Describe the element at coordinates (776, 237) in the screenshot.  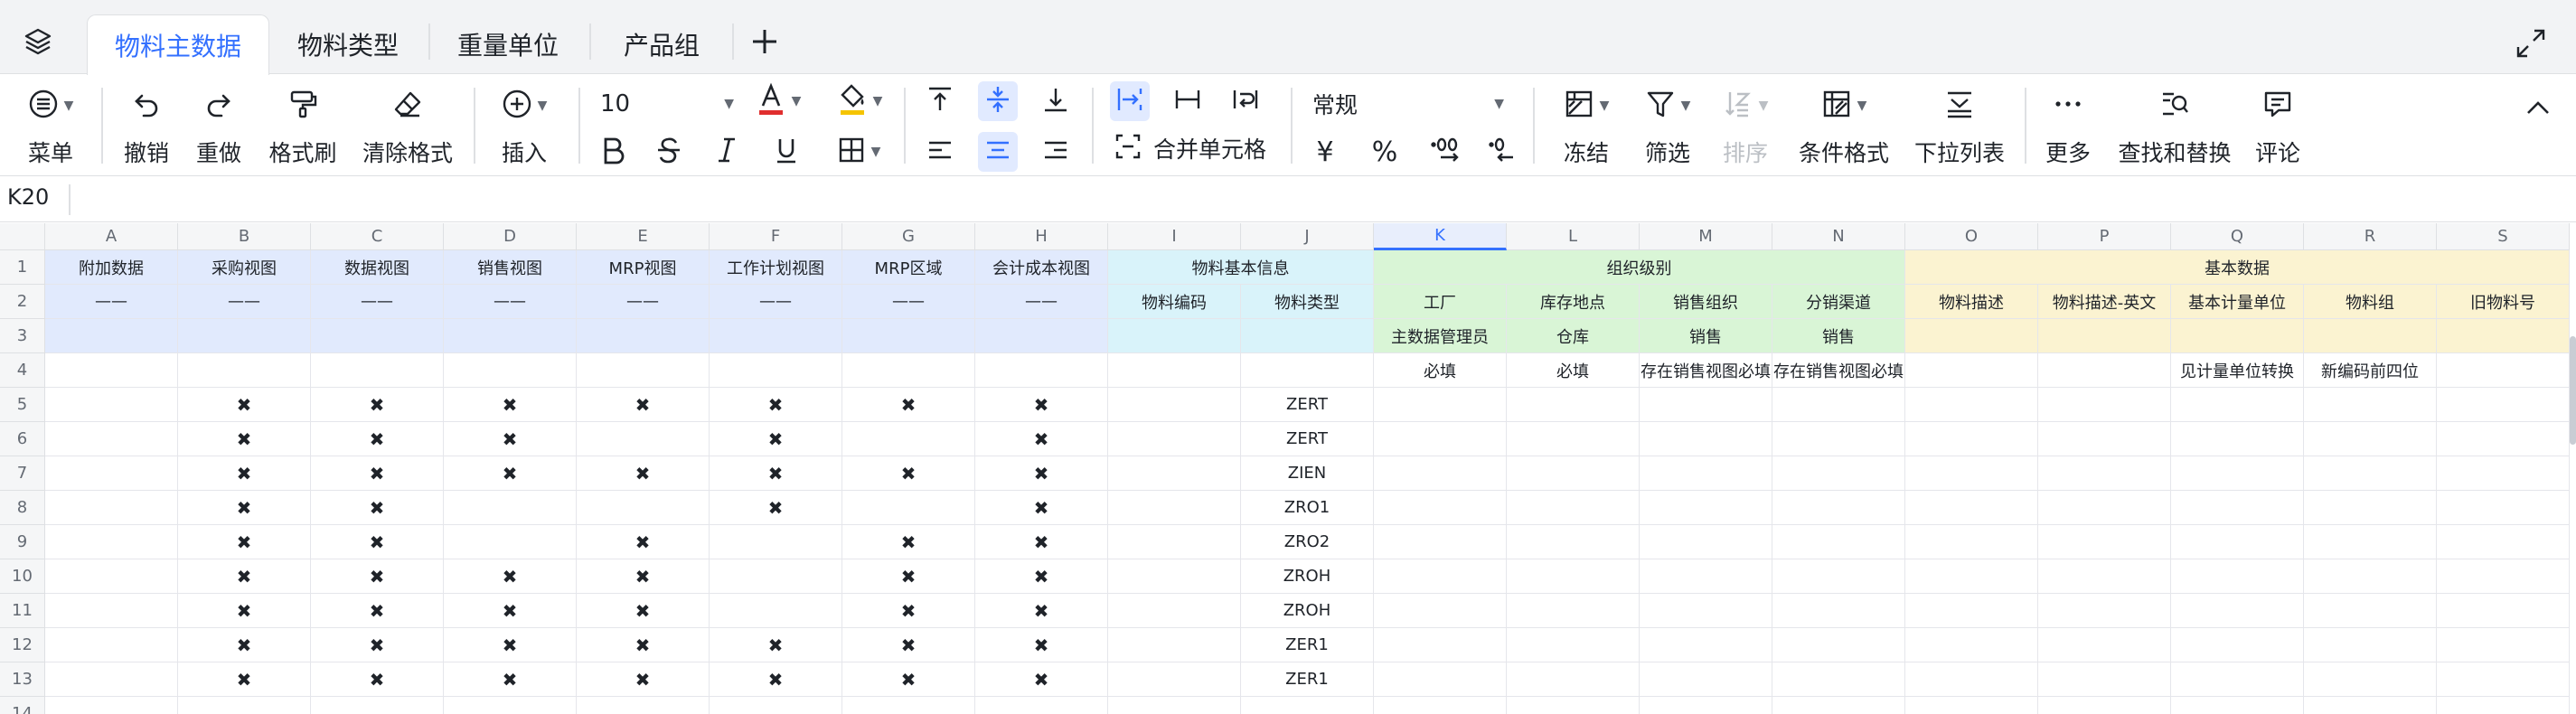
I see `column-header-f: F` at that location.